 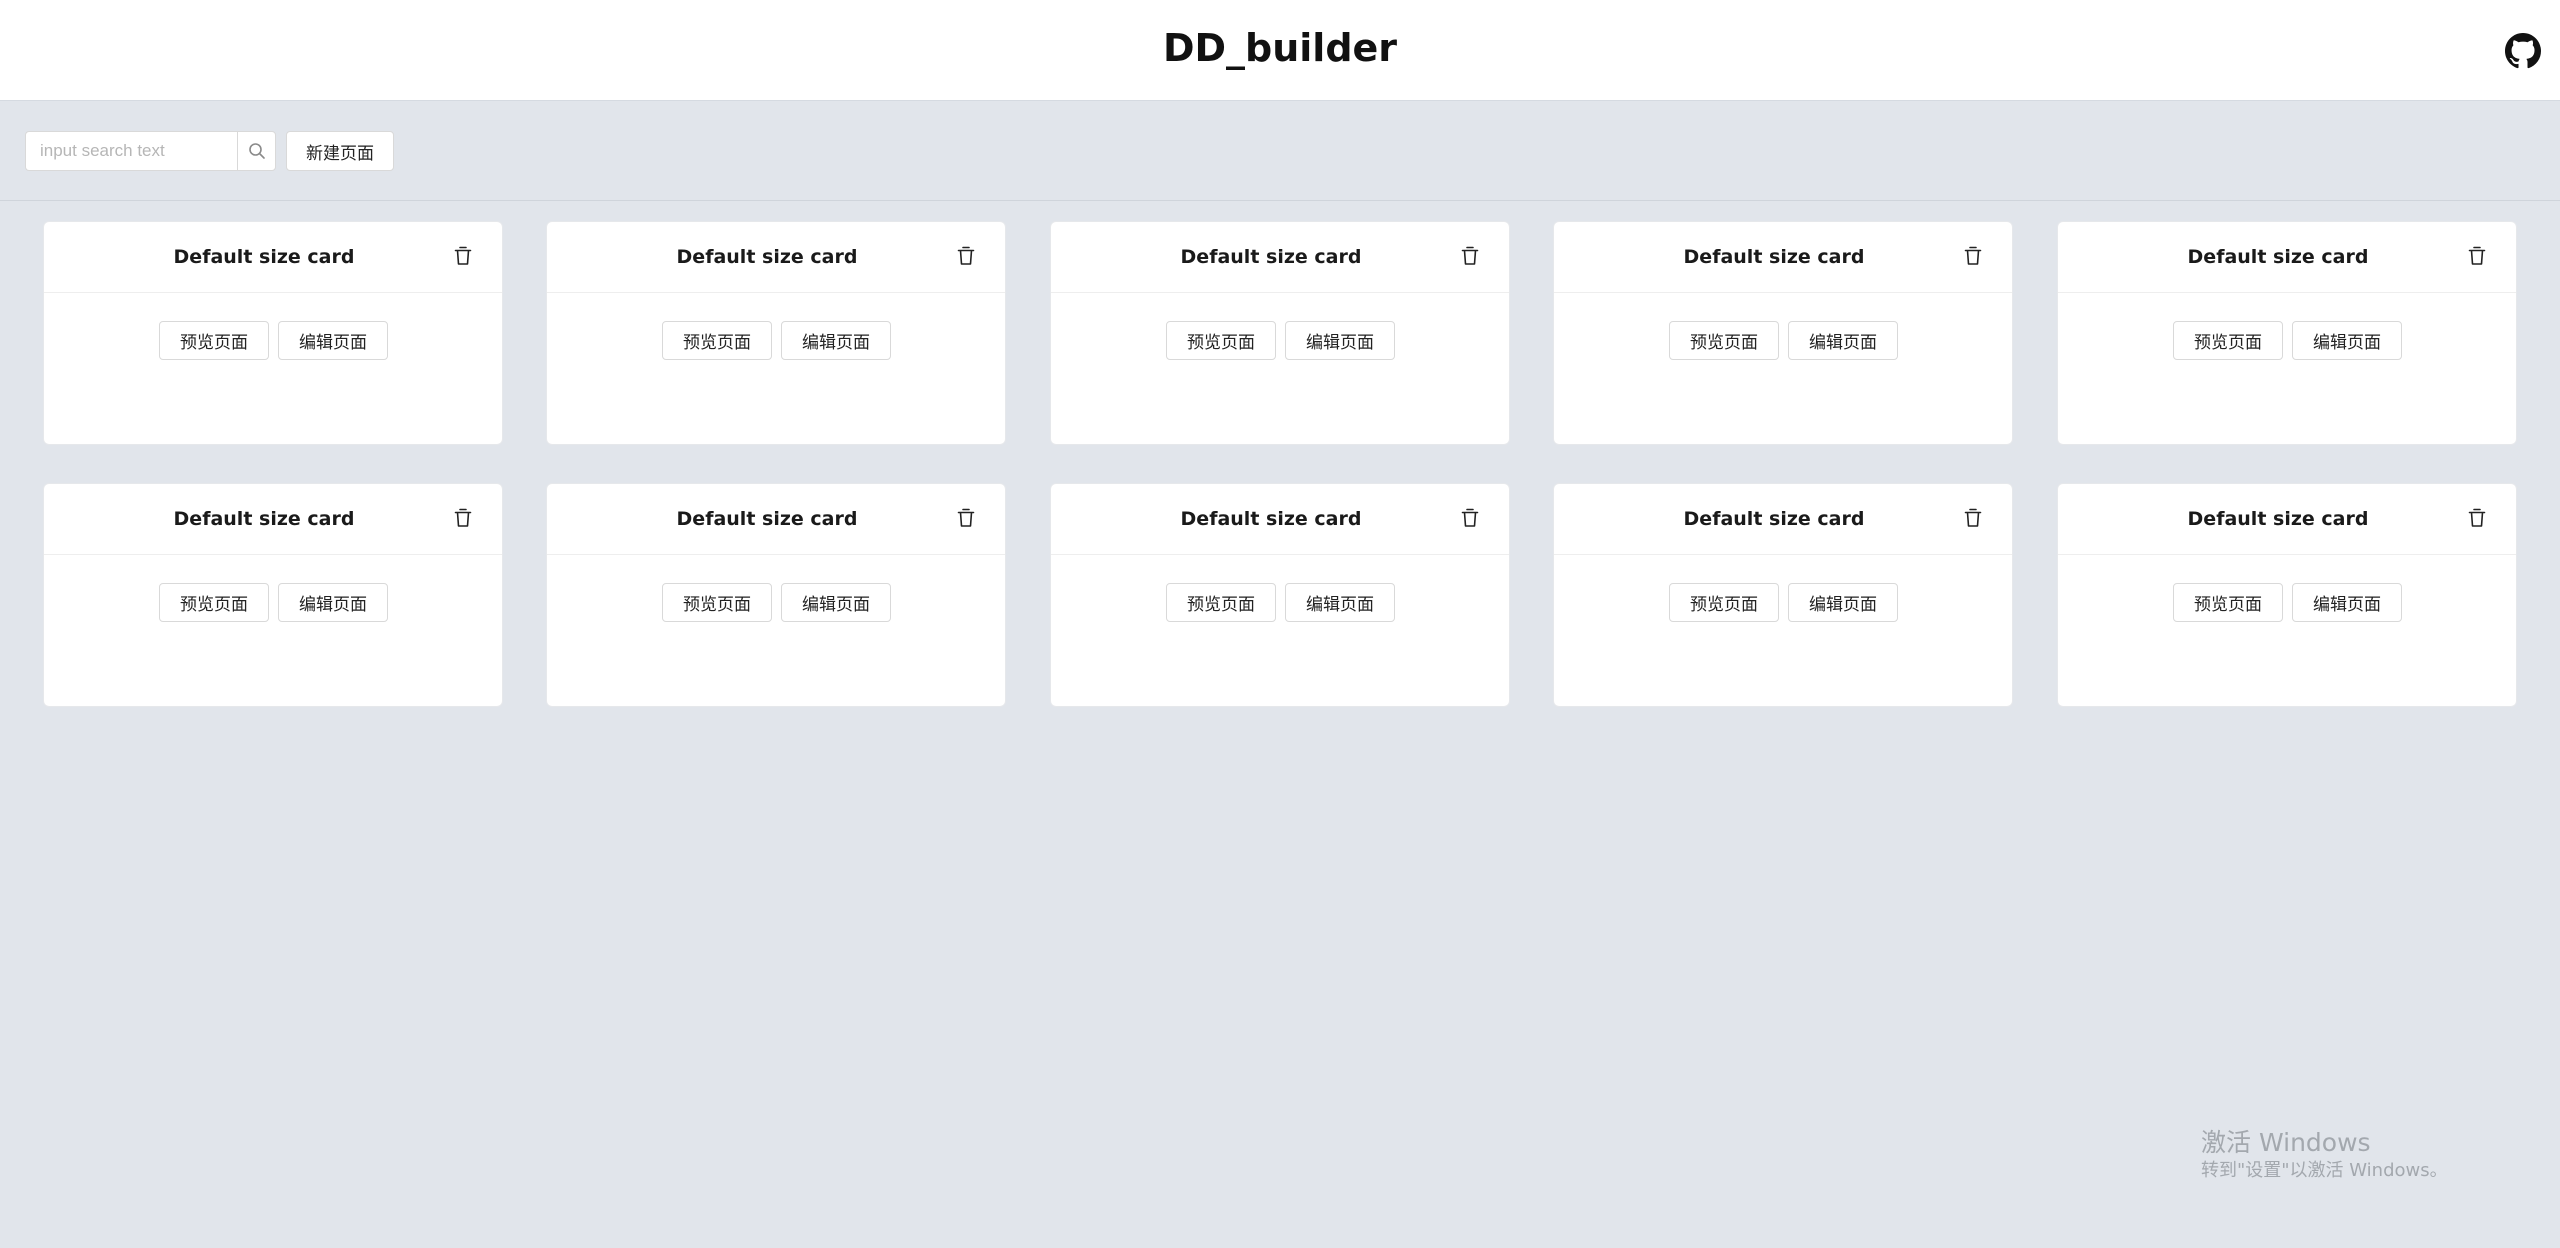 What do you see at coordinates (2523, 51) in the screenshot?
I see `github-icon` at bounding box center [2523, 51].